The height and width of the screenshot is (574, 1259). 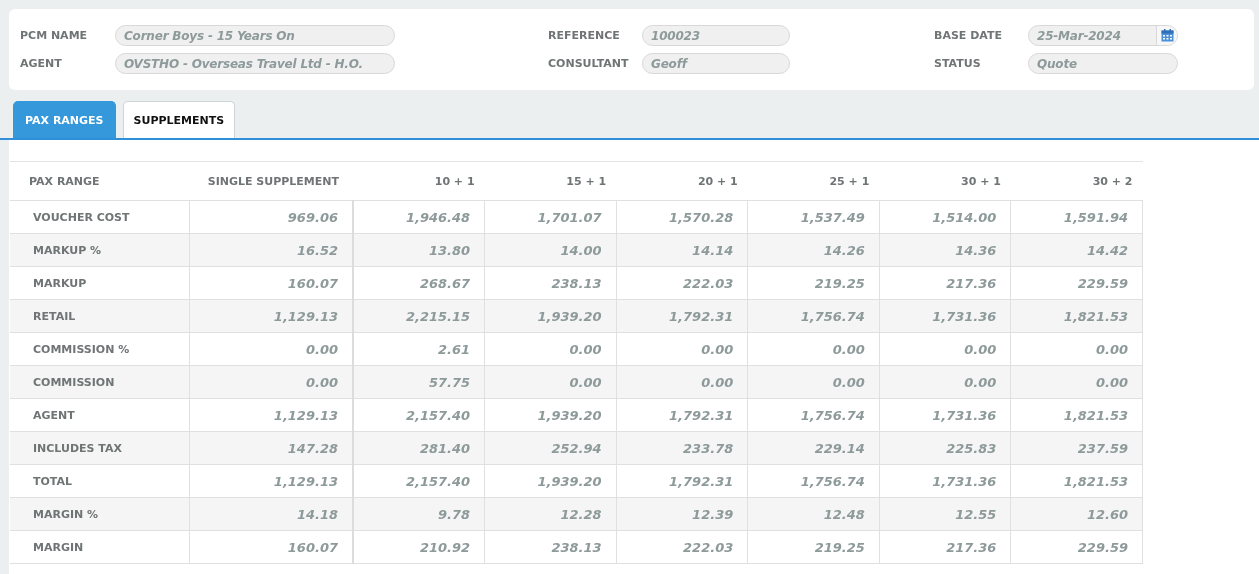 What do you see at coordinates (255, 63) in the screenshot?
I see `text-field: OVSTHO - Overseas Travel Ltd - H.O.` at bounding box center [255, 63].